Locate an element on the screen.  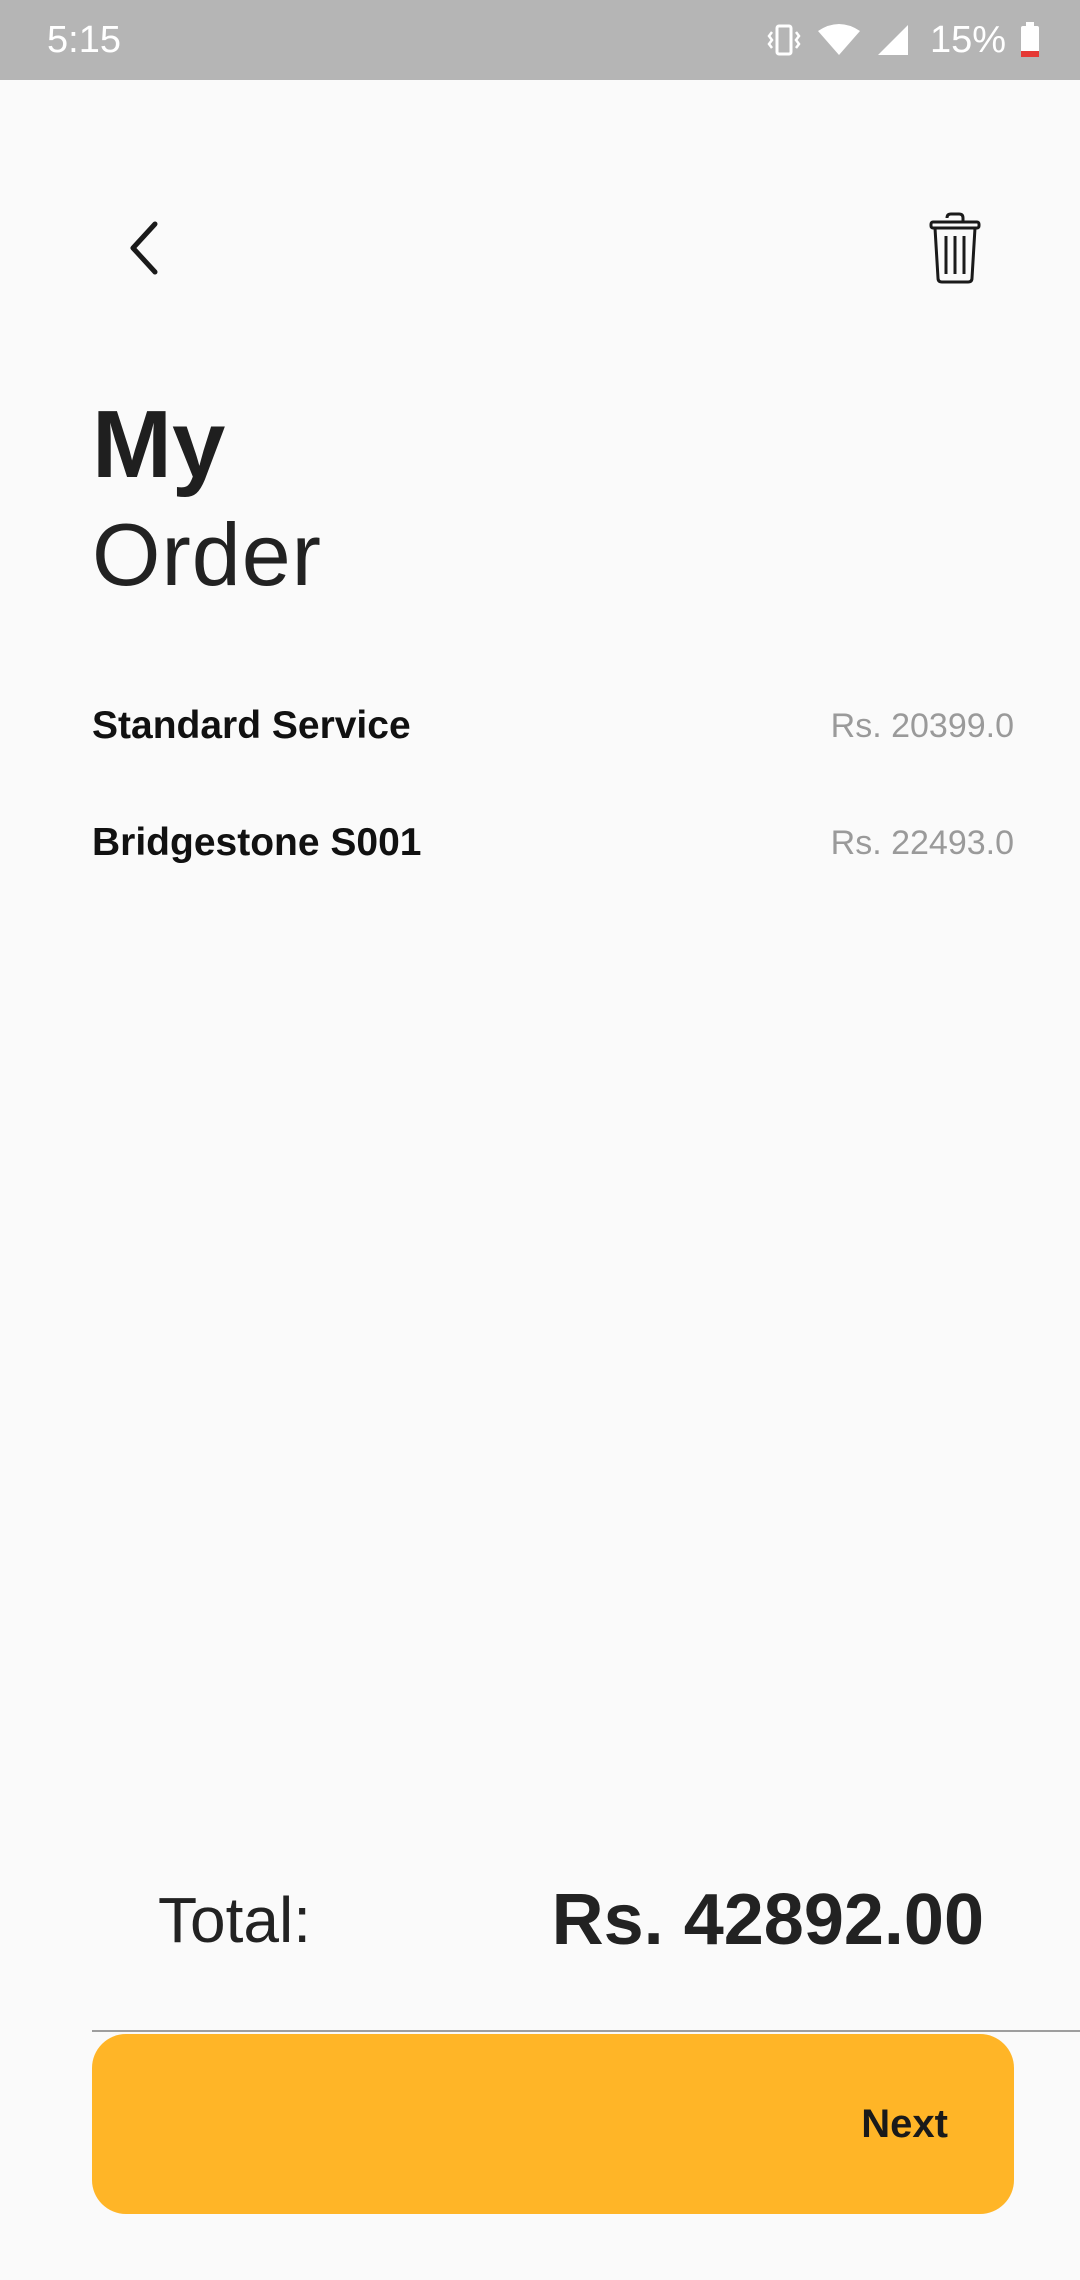
total-value: Rs. 42892.00 is located at coordinates (767, 1920).